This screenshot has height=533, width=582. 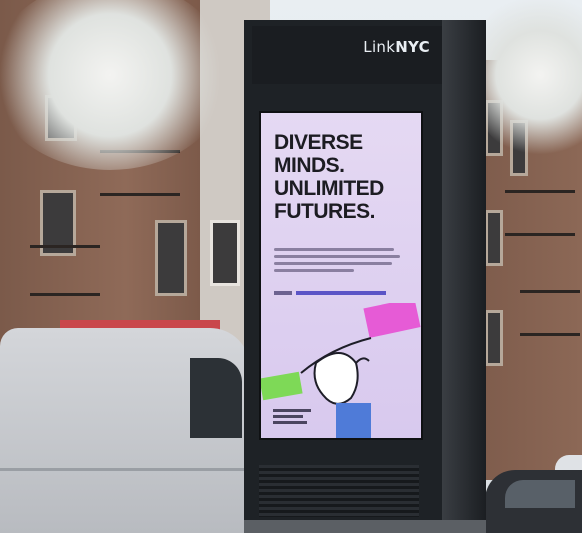 What do you see at coordinates (353, 420) in the screenshot?
I see `blue-sleeve` at bounding box center [353, 420].